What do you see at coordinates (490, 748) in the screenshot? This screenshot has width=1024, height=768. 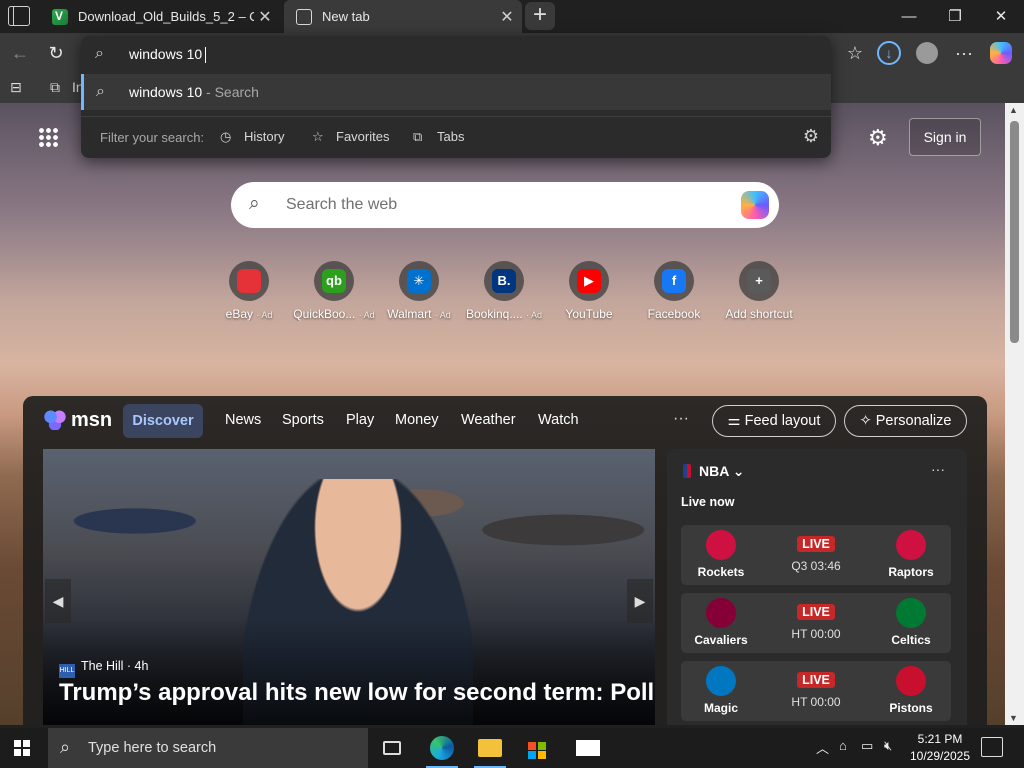 I see `taskbar-file-explorer` at bounding box center [490, 748].